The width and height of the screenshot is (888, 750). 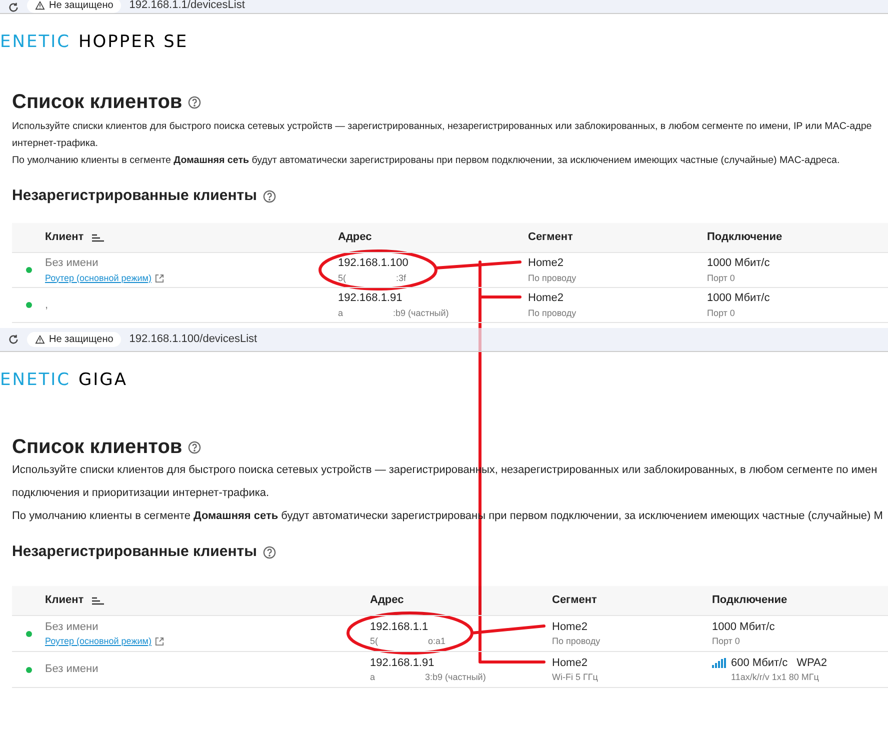 What do you see at coordinates (442, 127) in the screenshot?
I see `description-text: Используйте списки клиентов для быстрого поиска сетевых устройств — зарегистрированных, незарегистрированных или заблокированных, в любом сегменте по имени, IP или MAC-адре` at bounding box center [442, 127].